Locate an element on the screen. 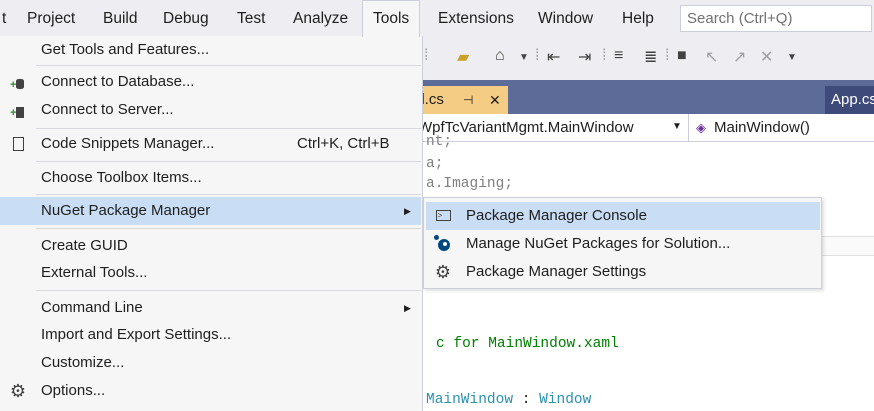  dropdown-arrow-icon: ▼ is located at coordinates (524, 57).